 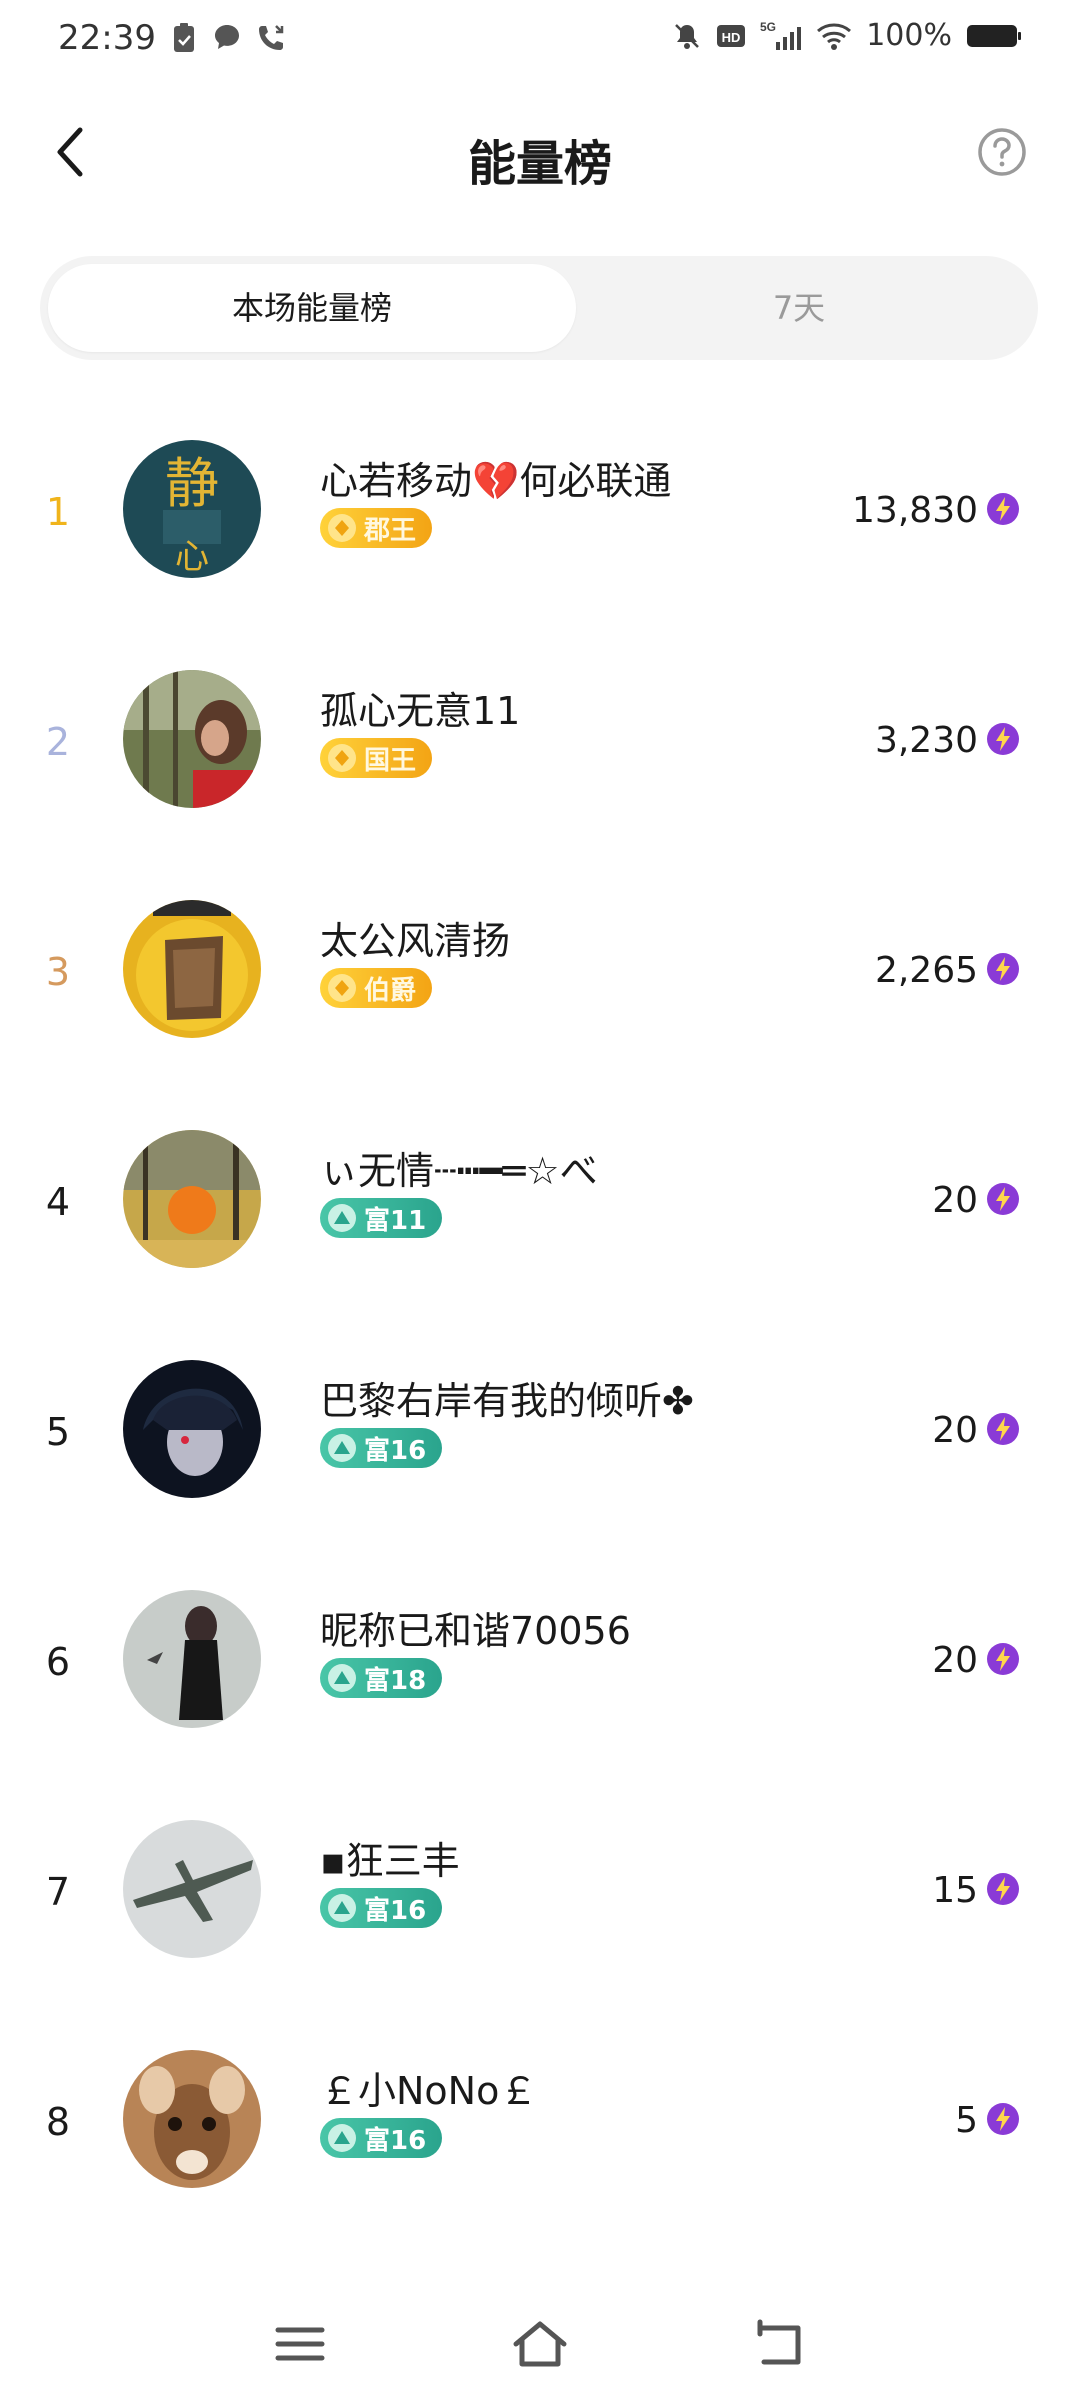 What do you see at coordinates (312, 308) in the screenshot?
I see `tab-current-session: 本场能量榜` at bounding box center [312, 308].